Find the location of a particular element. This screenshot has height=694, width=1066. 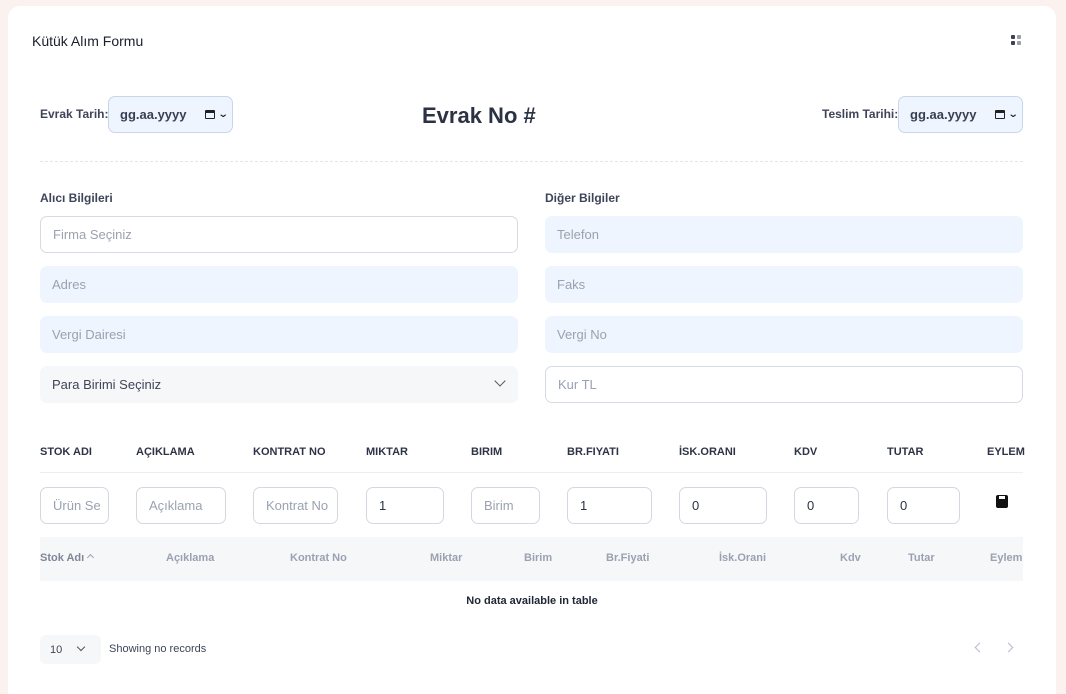

firma-select: Firma Seçiniz is located at coordinates (279, 234).